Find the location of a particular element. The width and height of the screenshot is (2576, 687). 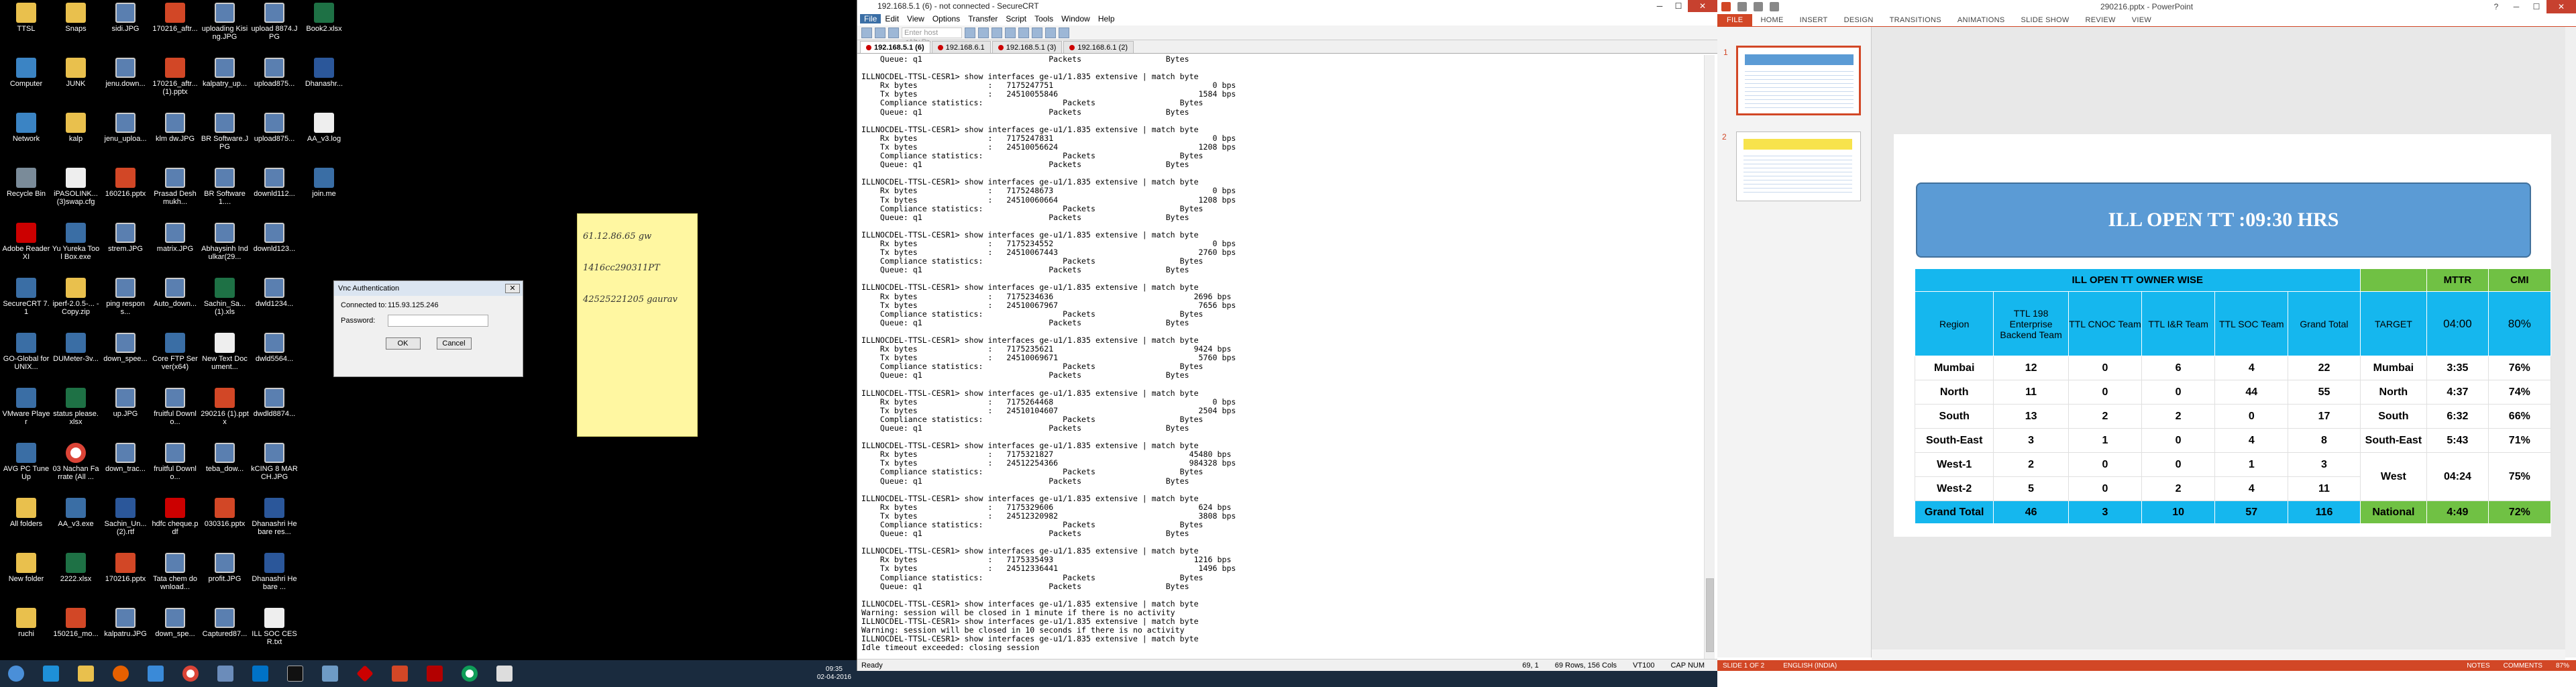

desktop-icon: matrix.JPG is located at coordinates (175, 248).